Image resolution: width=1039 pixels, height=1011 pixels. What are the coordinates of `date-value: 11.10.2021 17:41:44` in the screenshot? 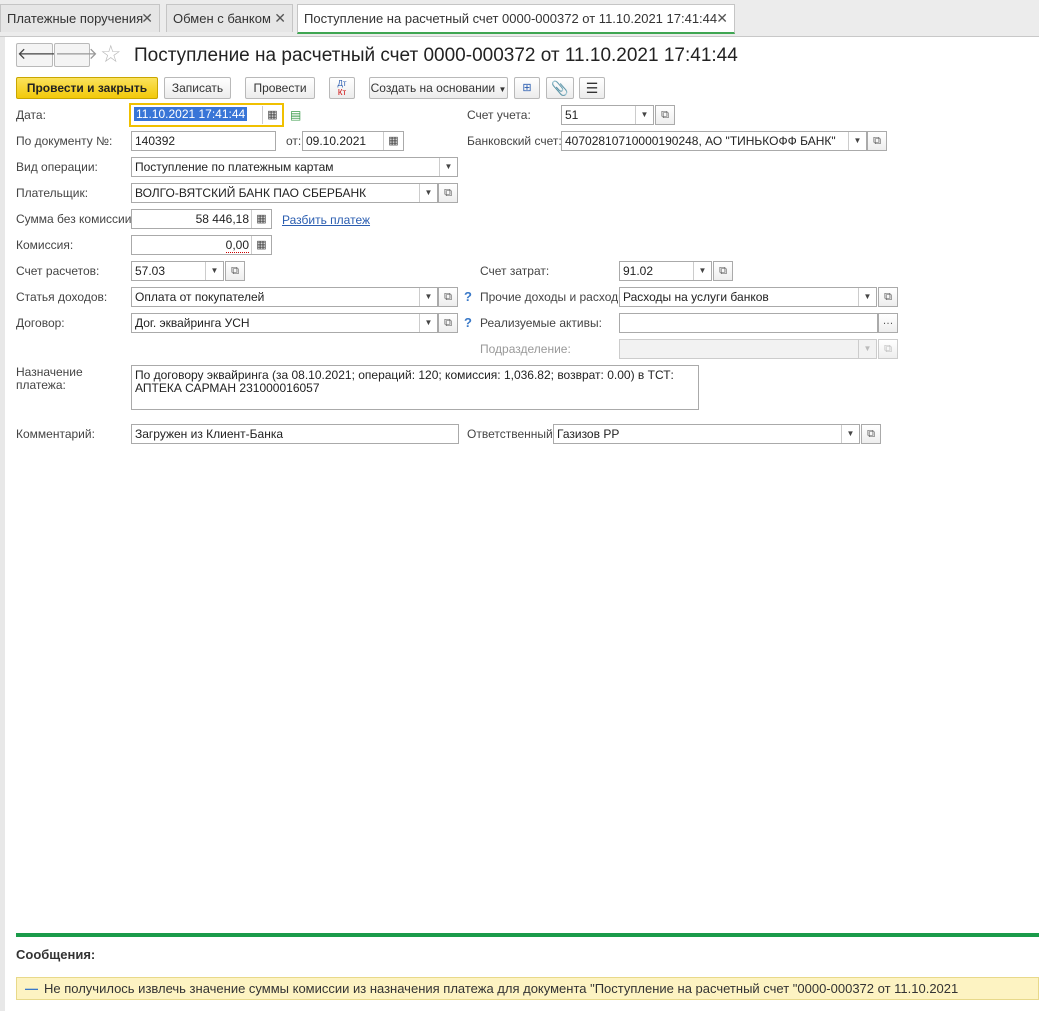 It's located at (191, 114).